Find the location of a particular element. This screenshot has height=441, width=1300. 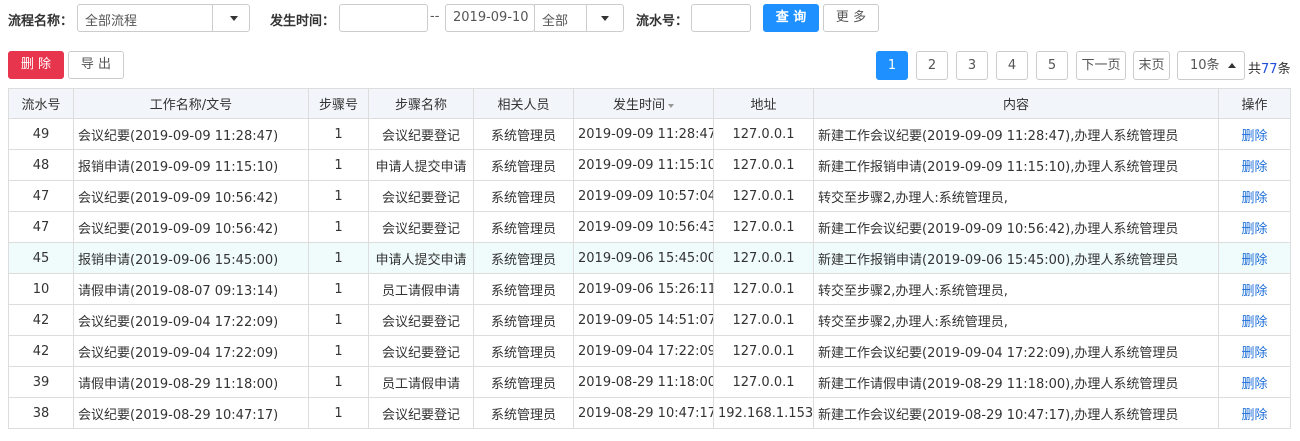

query-button: 查 询 is located at coordinates (791, 18).